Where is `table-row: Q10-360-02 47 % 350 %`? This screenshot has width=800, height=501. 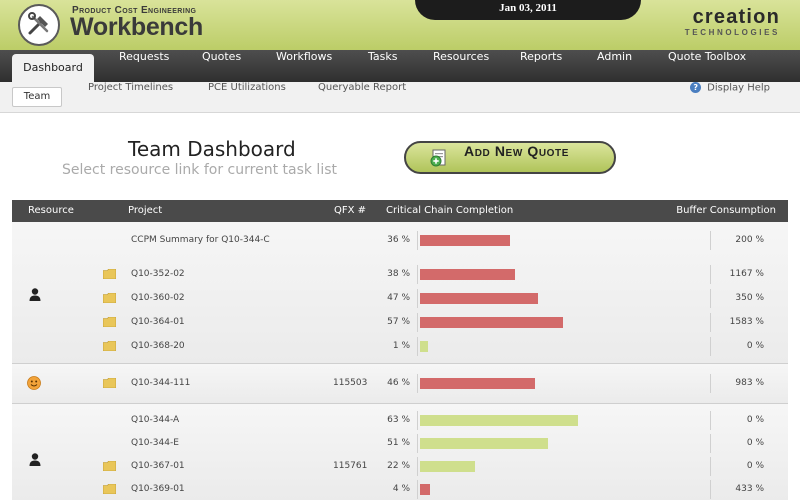 table-row: Q10-360-02 47 % 350 % is located at coordinates (400, 298).